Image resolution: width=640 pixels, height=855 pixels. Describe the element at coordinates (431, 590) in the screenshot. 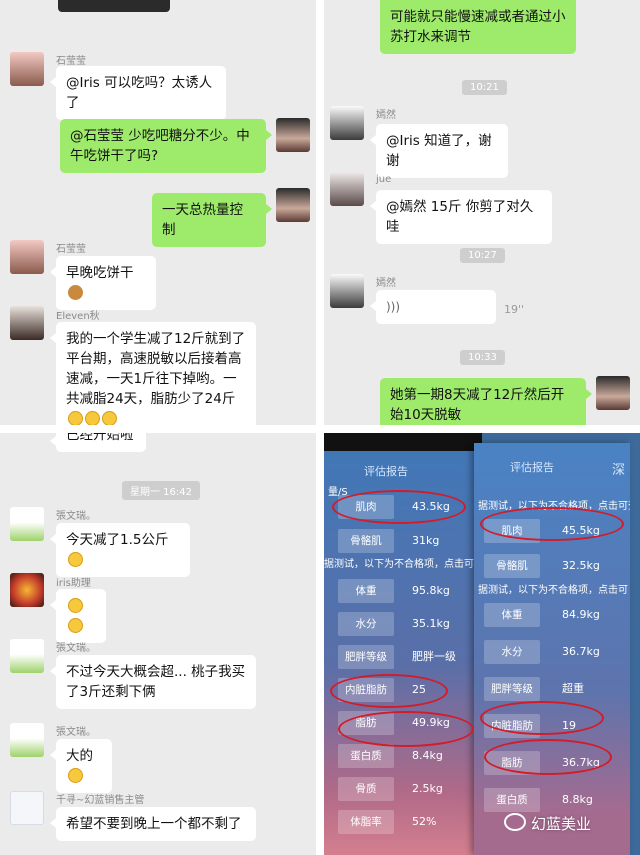

I see `metric-value: 95.8kg` at that location.